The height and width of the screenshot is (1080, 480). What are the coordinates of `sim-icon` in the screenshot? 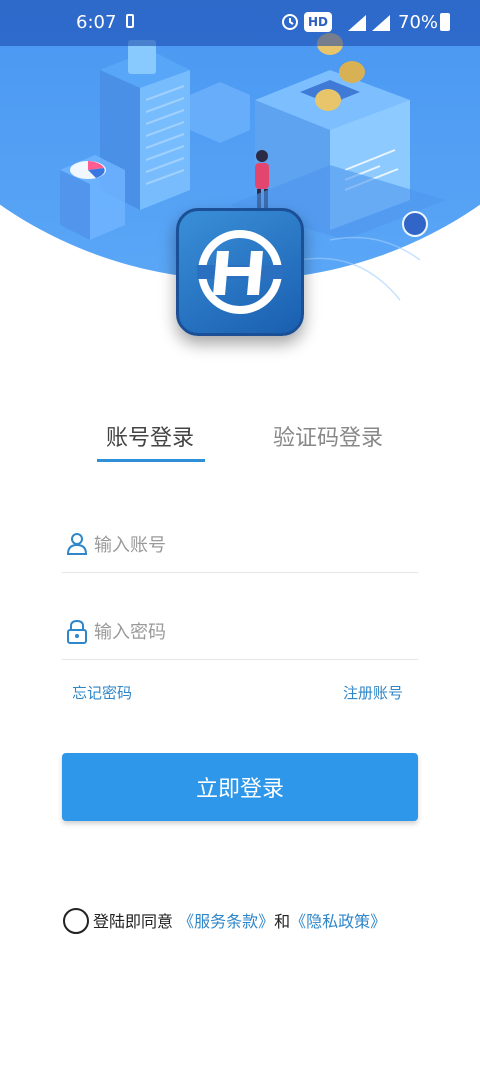 It's located at (130, 21).